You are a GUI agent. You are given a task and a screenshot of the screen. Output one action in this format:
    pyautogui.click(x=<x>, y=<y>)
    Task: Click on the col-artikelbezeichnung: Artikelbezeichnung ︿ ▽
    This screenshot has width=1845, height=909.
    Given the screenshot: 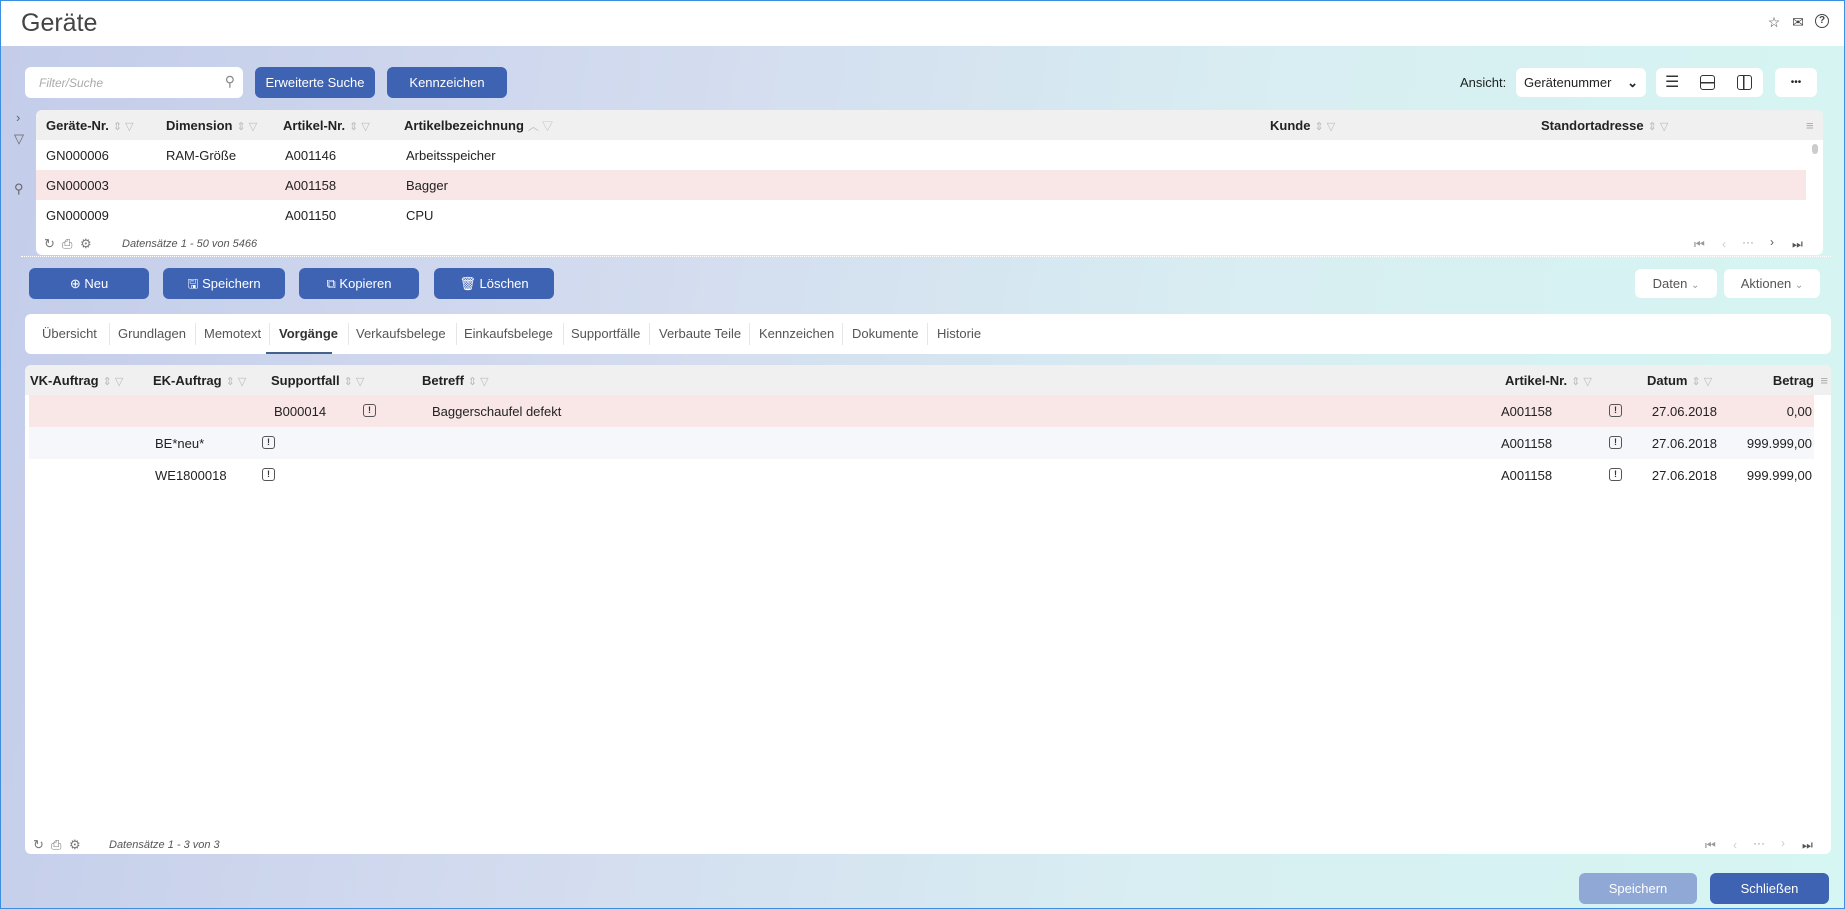 What is the action you would take?
    pyautogui.click(x=478, y=126)
    